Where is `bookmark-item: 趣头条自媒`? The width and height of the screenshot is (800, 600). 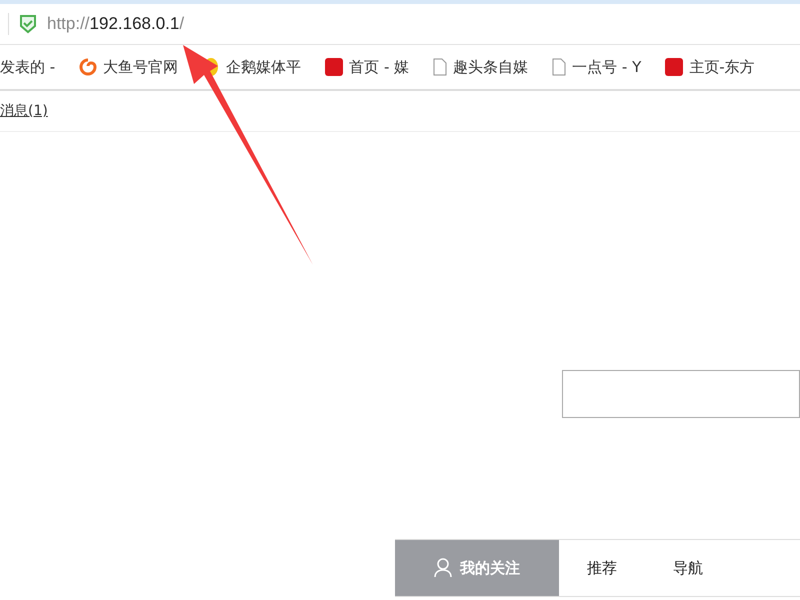
bookmark-item: 趣头条自媒 is located at coordinates (490, 67).